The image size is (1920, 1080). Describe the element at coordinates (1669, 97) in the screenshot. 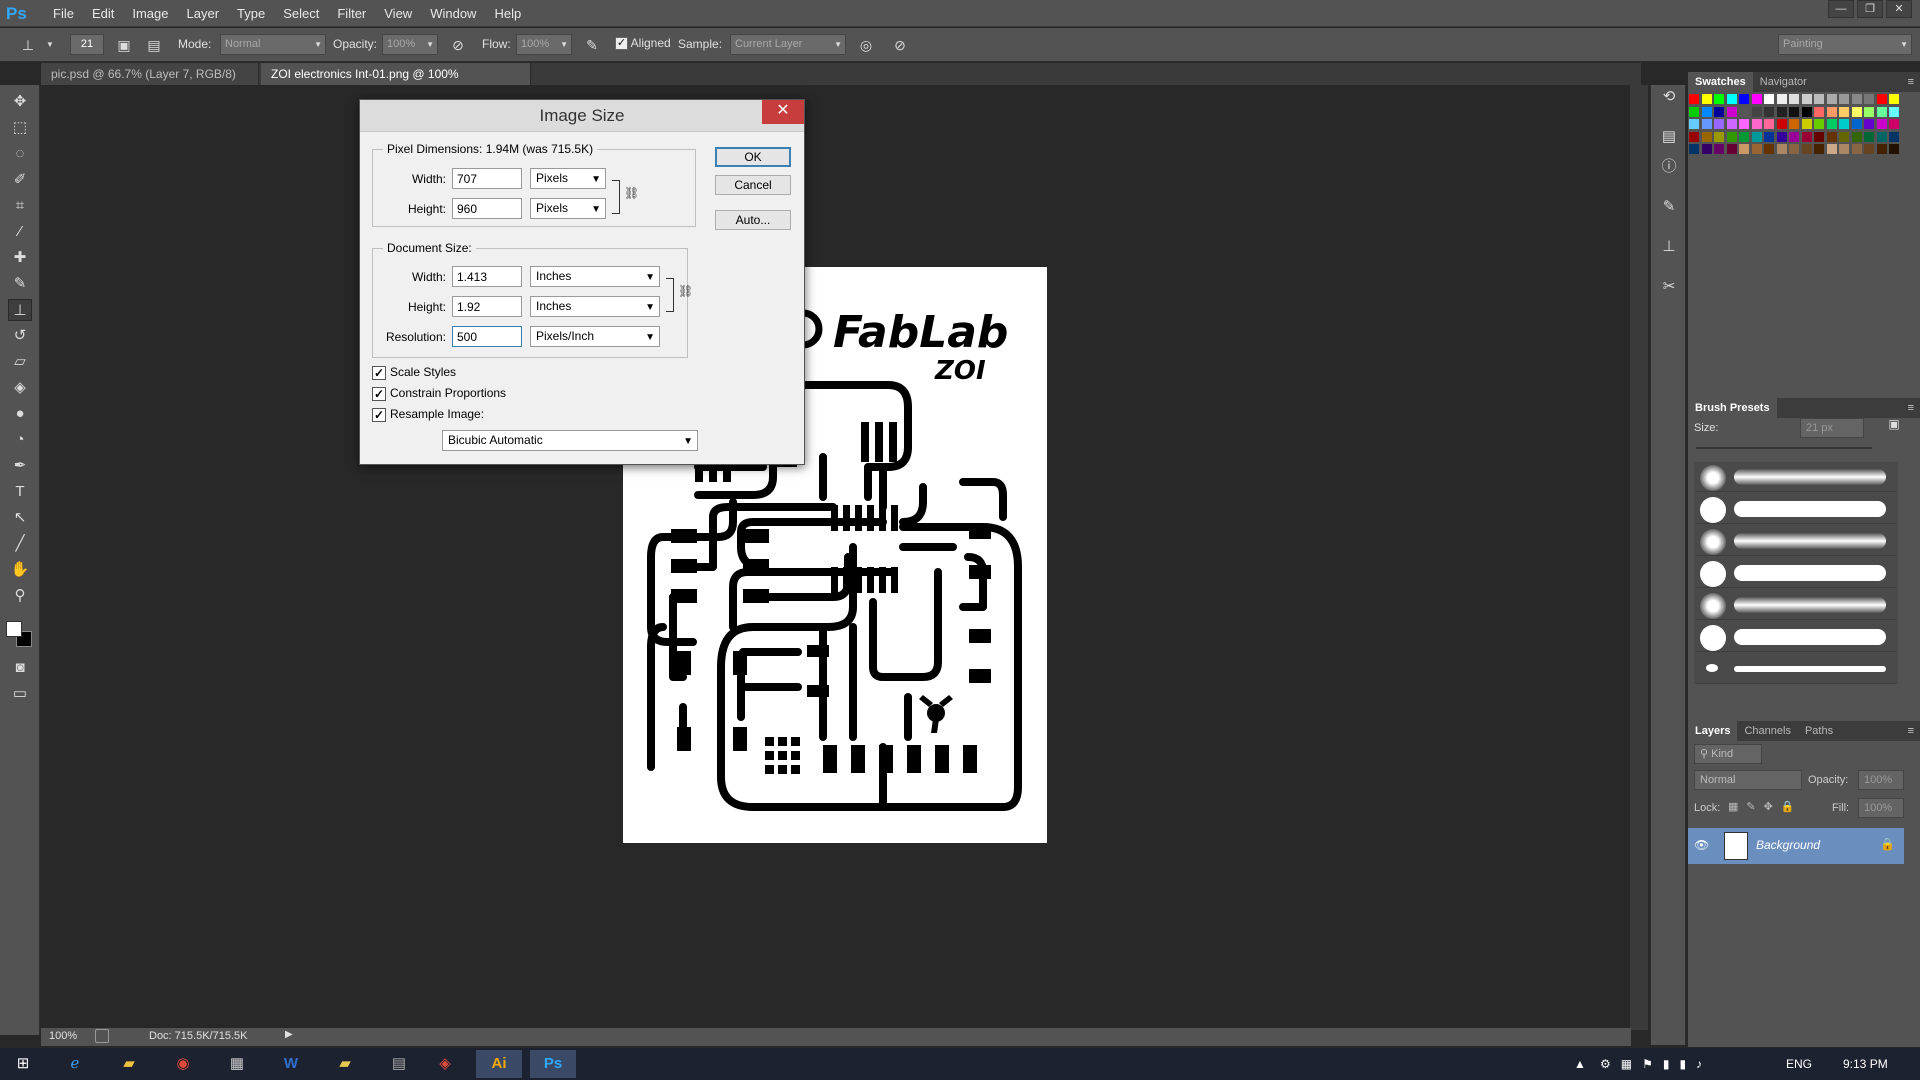

I see `history-icon: ⟲` at that location.